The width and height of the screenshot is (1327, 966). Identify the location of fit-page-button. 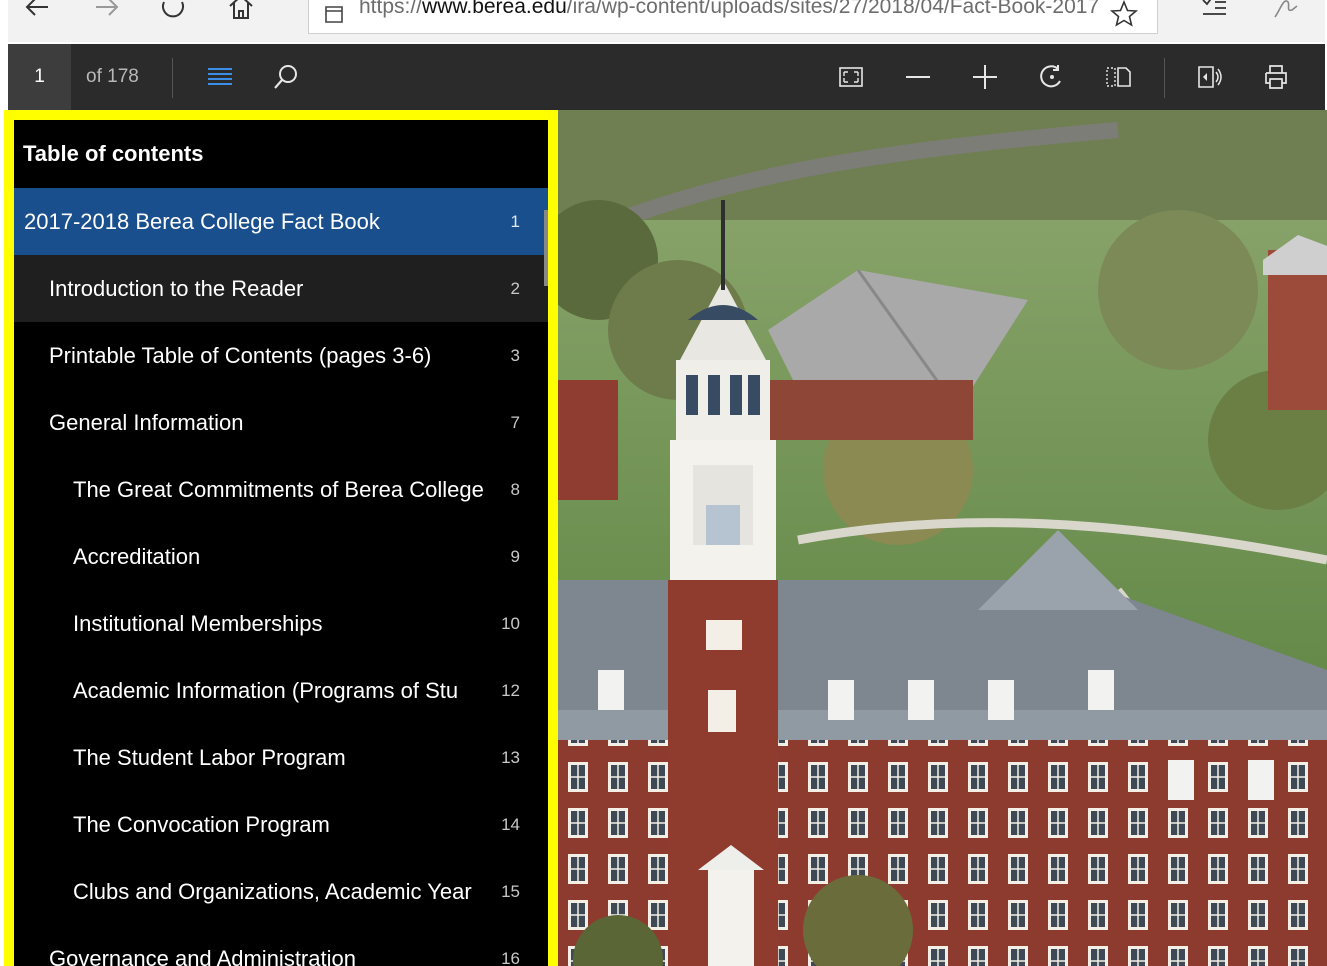
(851, 77).